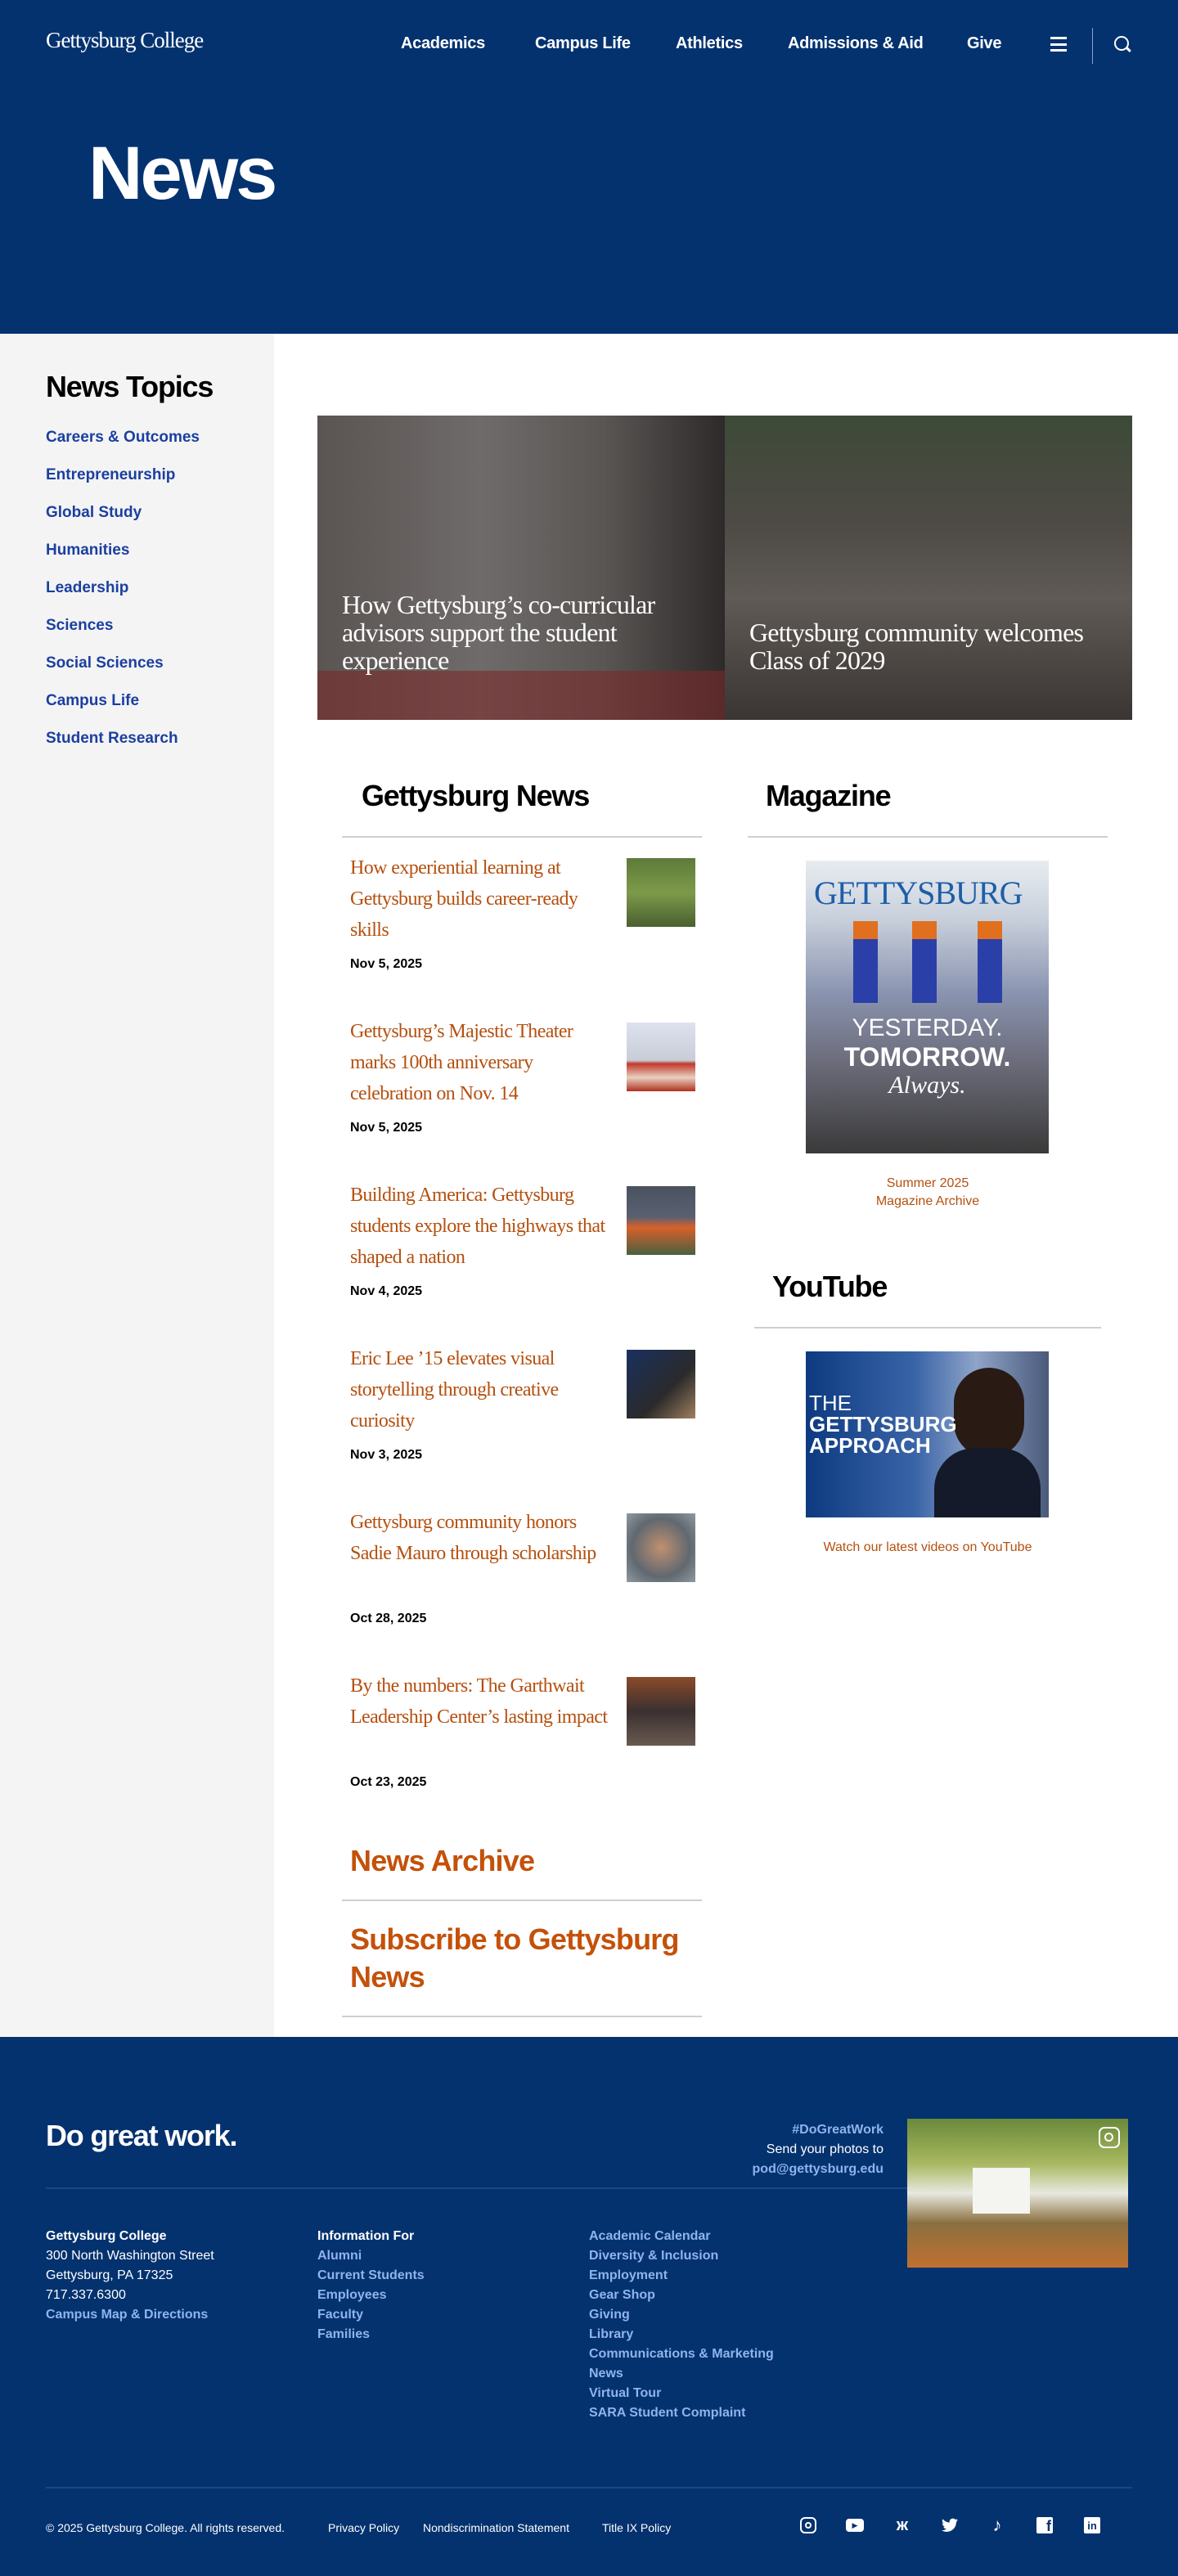 Image resolution: width=1178 pixels, height=2576 pixels. Describe the element at coordinates (130, 2256) in the screenshot. I see `footer-address-street: 300 North Washington Street` at that location.